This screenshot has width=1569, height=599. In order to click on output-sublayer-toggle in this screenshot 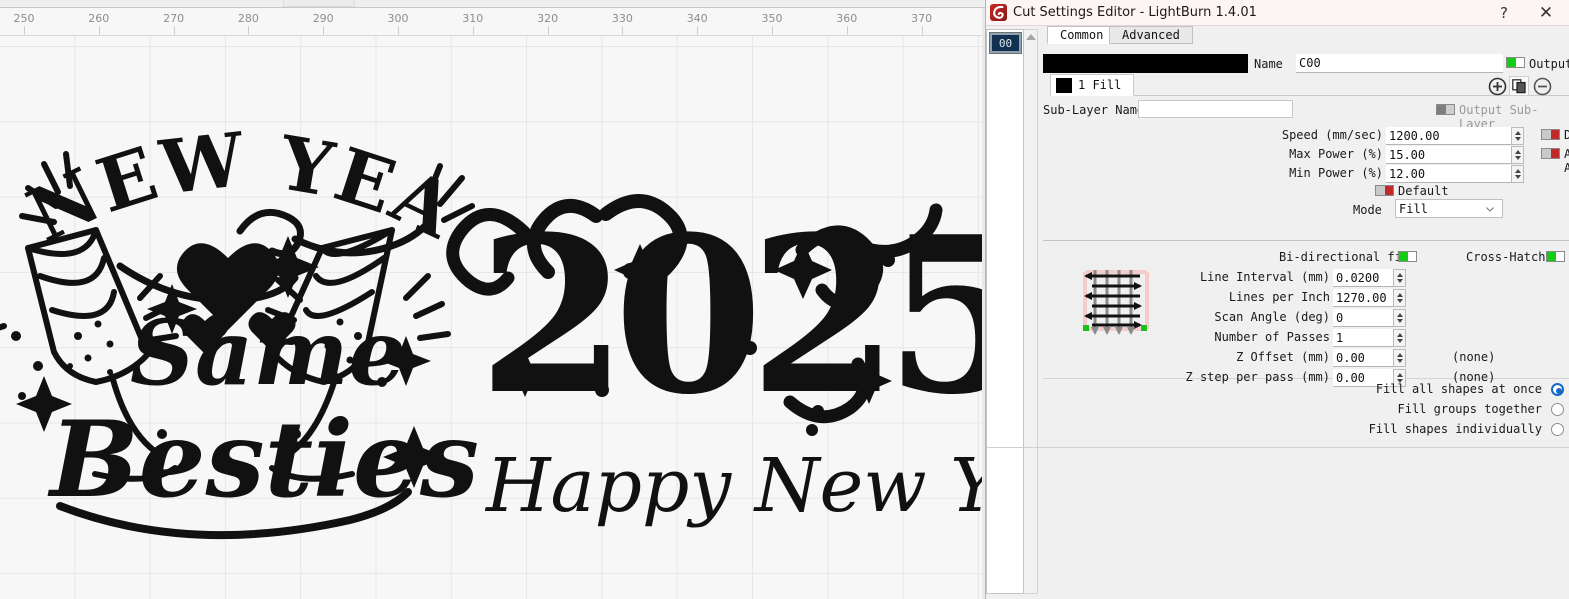, I will do `click(1445, 109)`.